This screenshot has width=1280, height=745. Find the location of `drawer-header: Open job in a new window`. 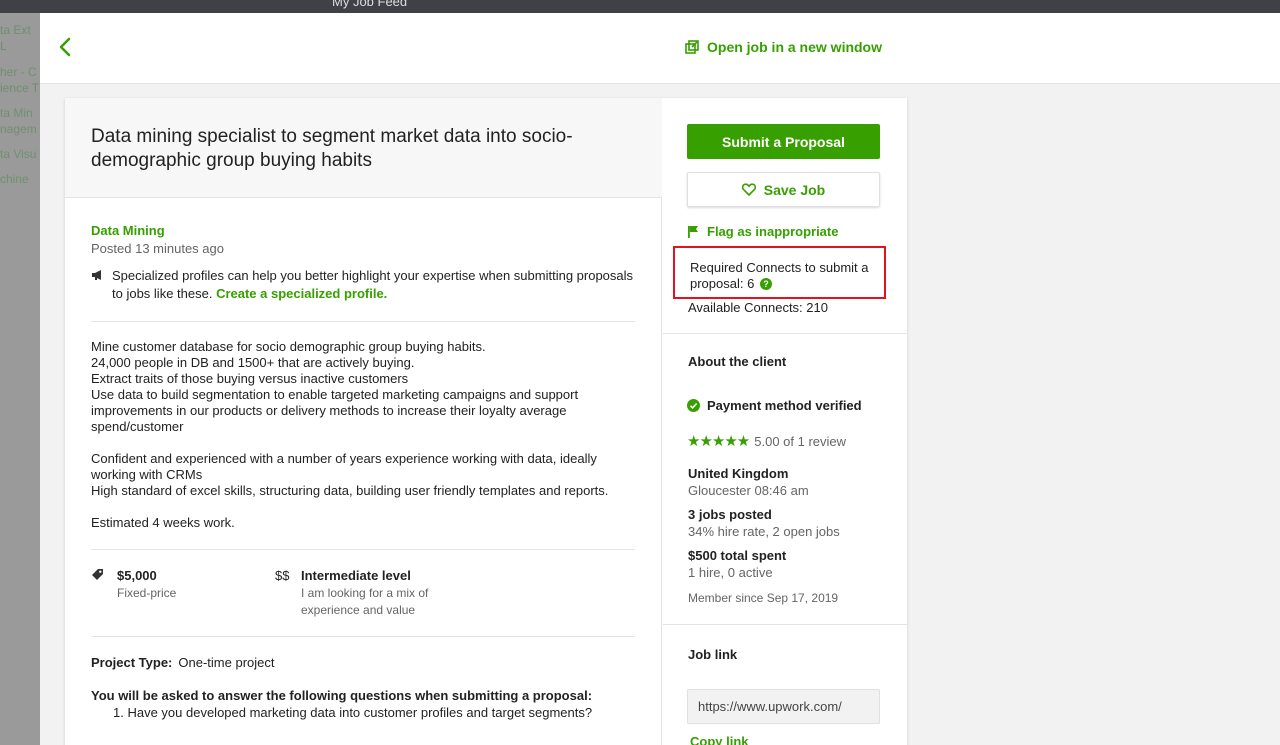

drawer-header: Open job in a new window is located at coordinates (660, 48).